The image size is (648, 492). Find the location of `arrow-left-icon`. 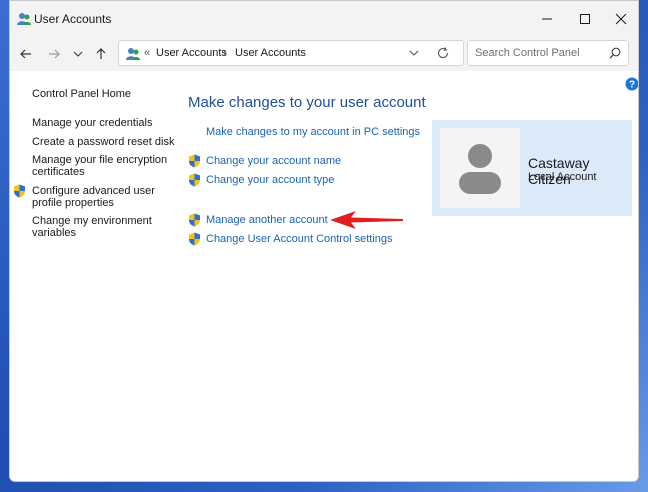

arrow-left-icon is located at coordinates (25, 54).